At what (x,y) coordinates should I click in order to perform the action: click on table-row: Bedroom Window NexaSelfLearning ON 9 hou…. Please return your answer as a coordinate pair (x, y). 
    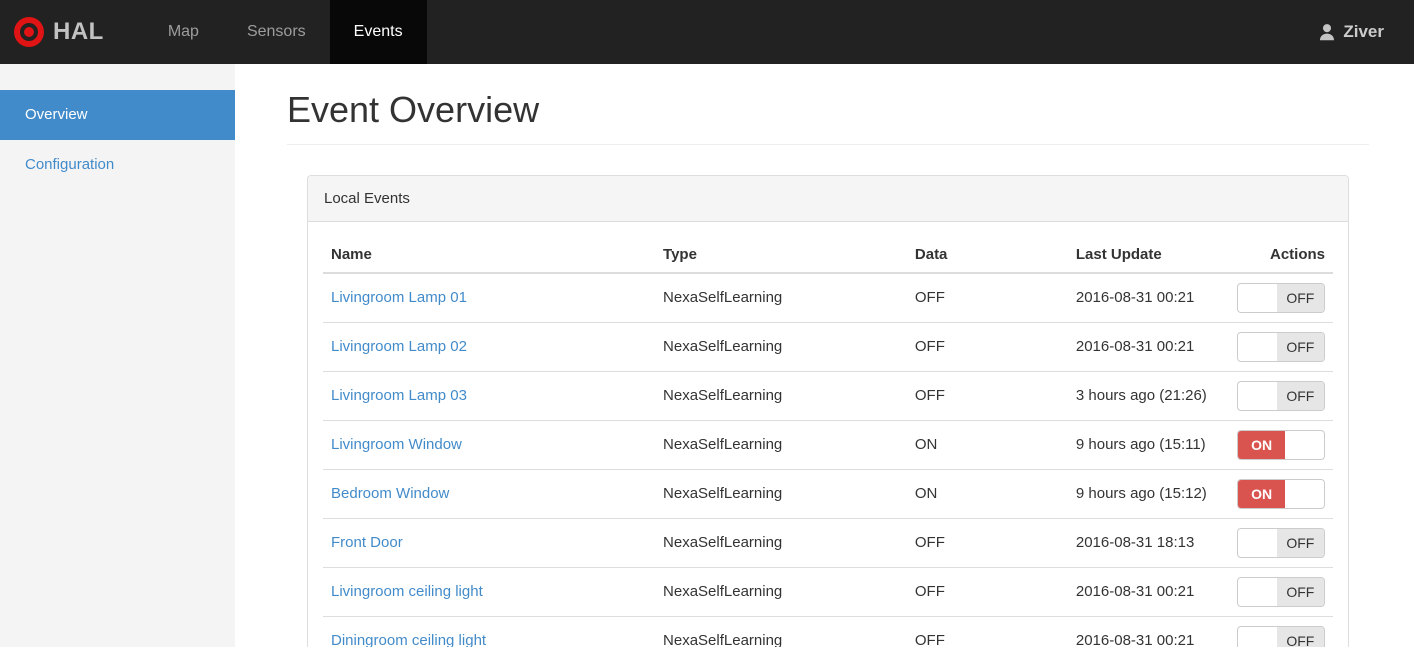
    Looking at the image, I should click on (828, 494).